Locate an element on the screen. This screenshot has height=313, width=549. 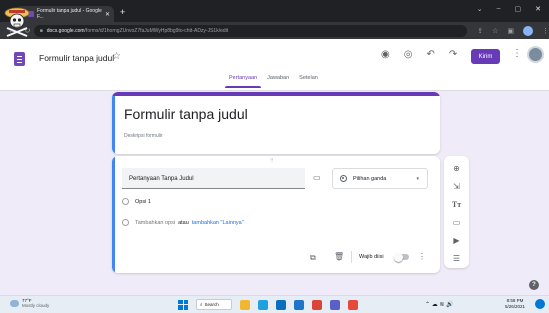
tab-settings: Setelan is located at coordinates (308, 78).